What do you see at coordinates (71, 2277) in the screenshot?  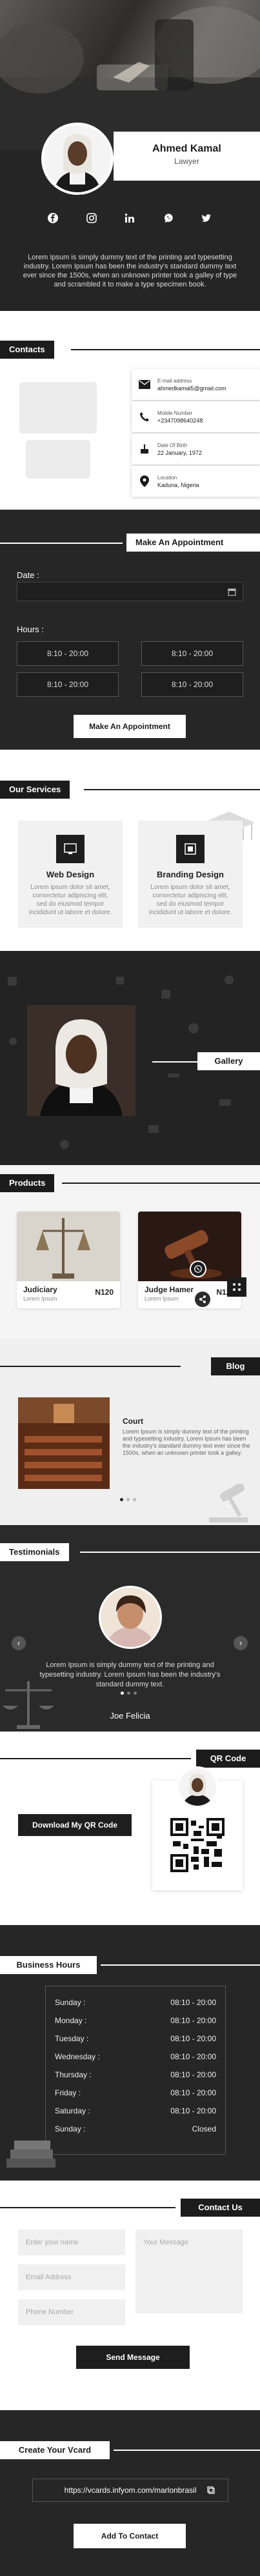 I see `email-input: Email Address` at bounding box center [71, 2277].